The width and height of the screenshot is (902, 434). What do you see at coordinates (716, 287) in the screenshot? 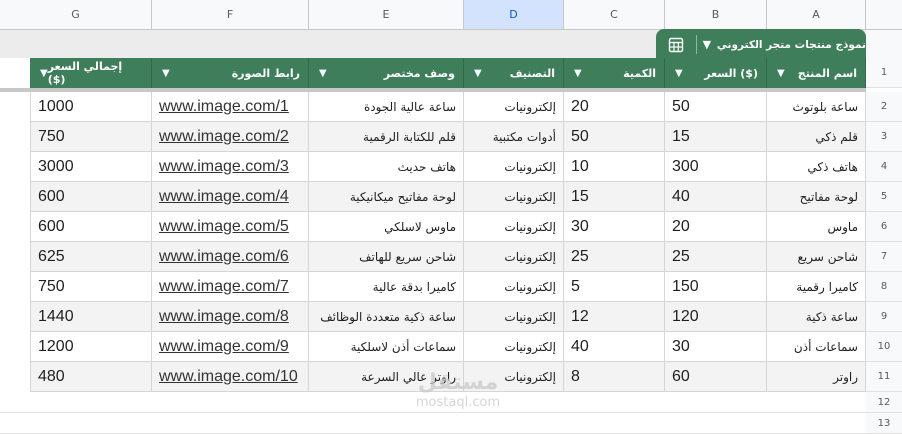
I see `cell-price: 150` at bounding box center [716, 287].